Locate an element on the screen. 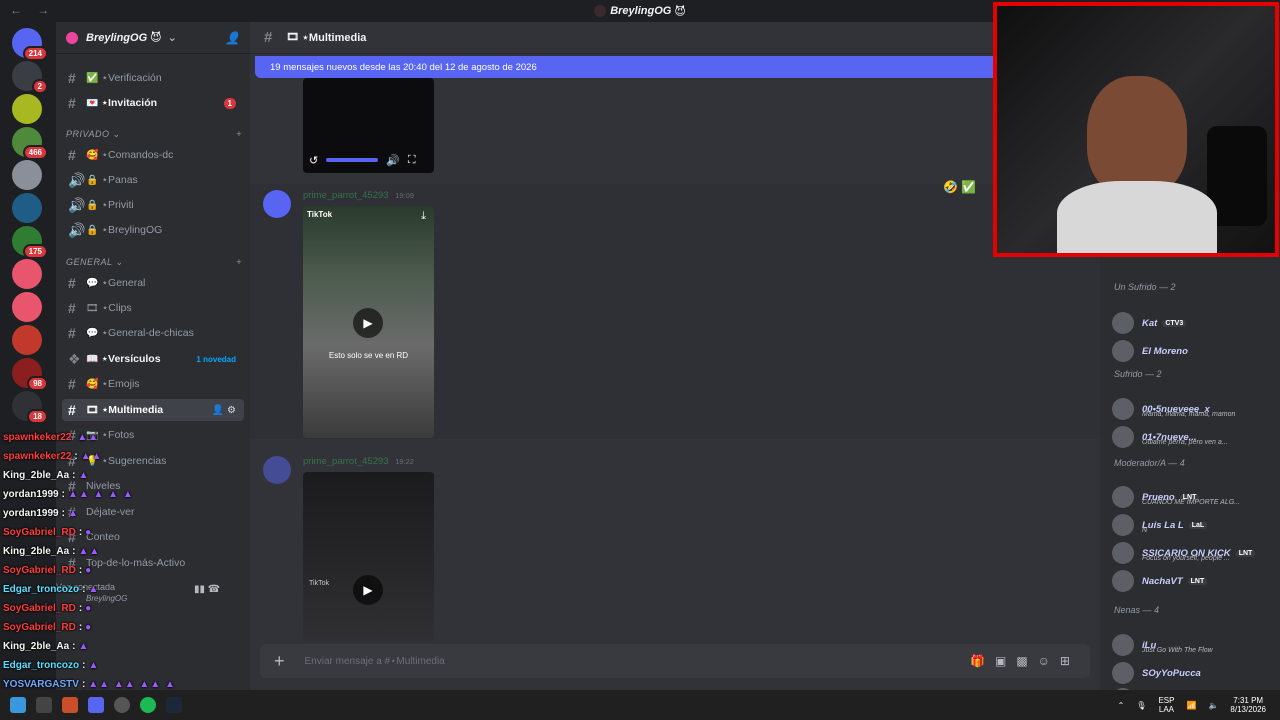 The height and width of the screenshot is (720, 1280). nav-arrows: ← → is located at coordinates (32, 10).